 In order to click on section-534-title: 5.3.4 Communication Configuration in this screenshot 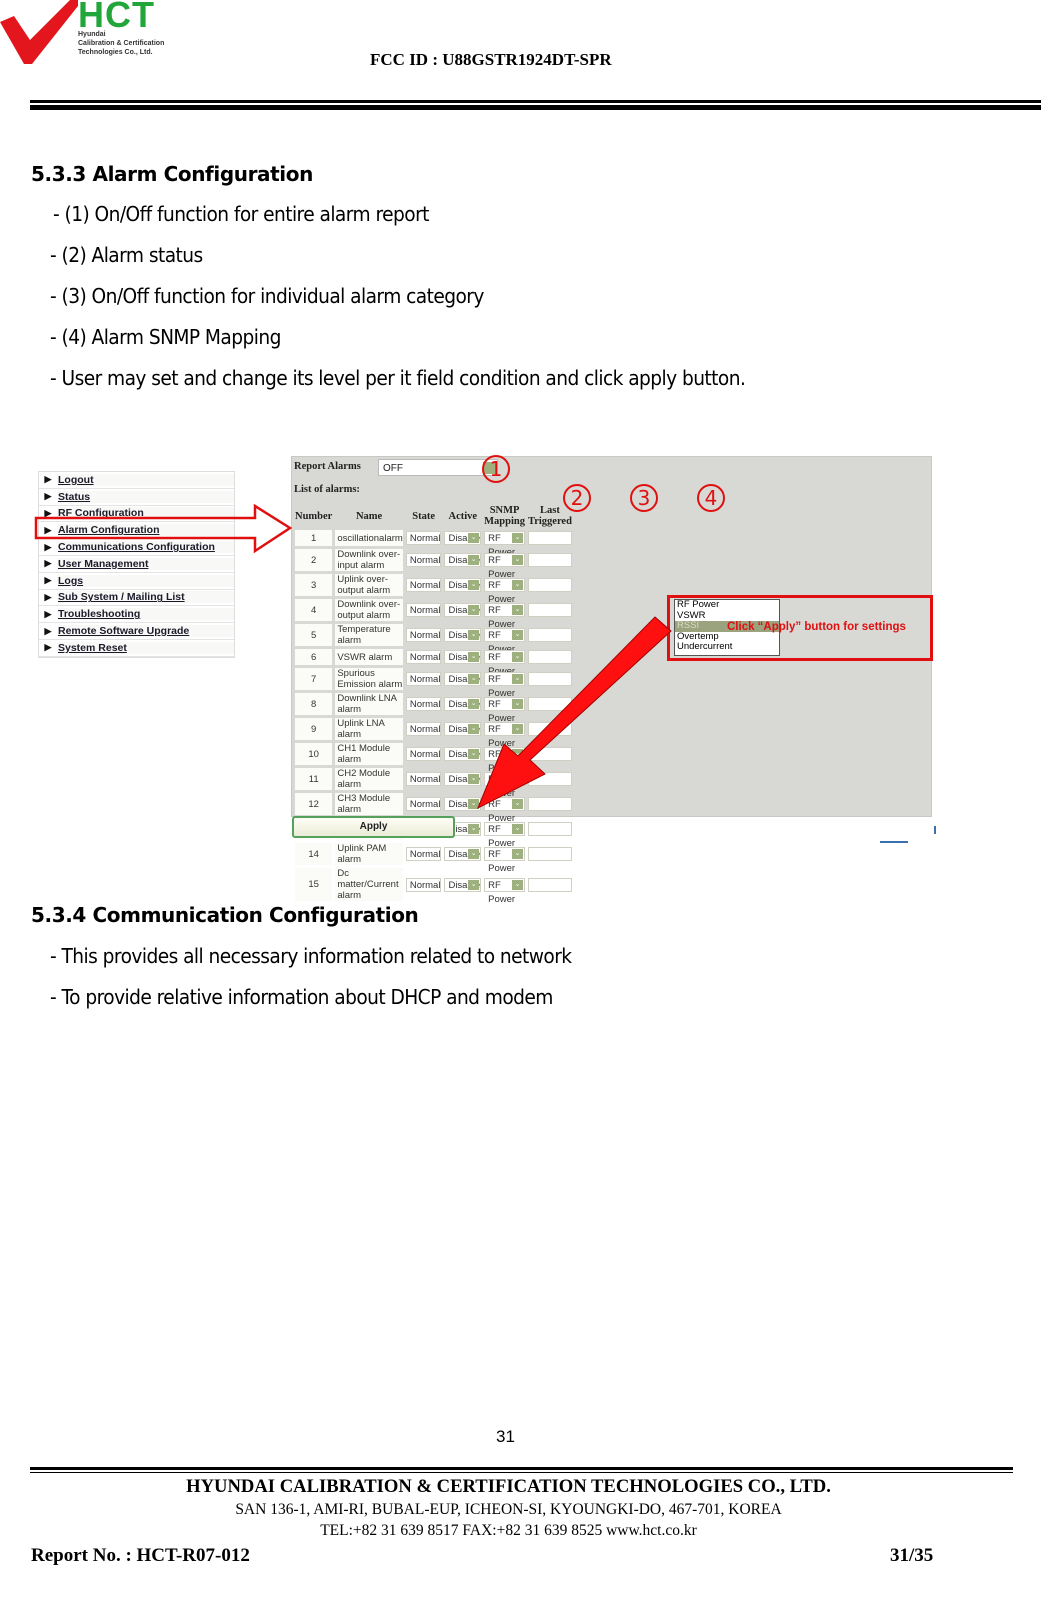, I will do `click(225, 915)`.